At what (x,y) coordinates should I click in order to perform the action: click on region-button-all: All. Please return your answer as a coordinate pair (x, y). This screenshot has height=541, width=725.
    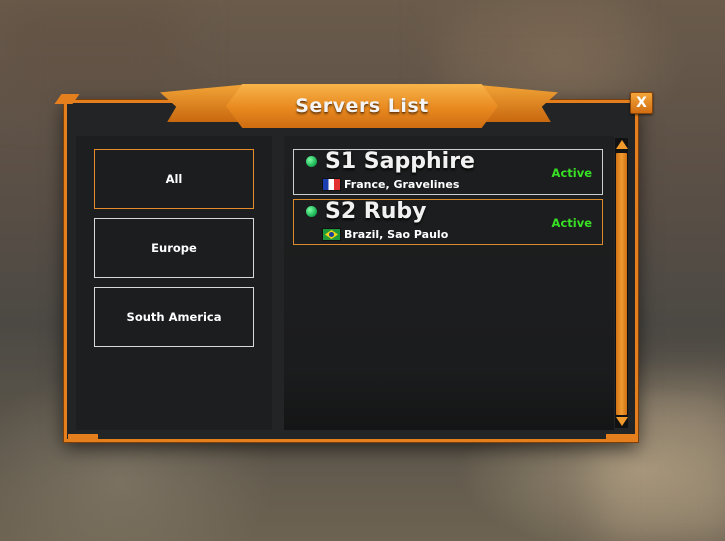
    Looking at the image, I should click on (174, 179).